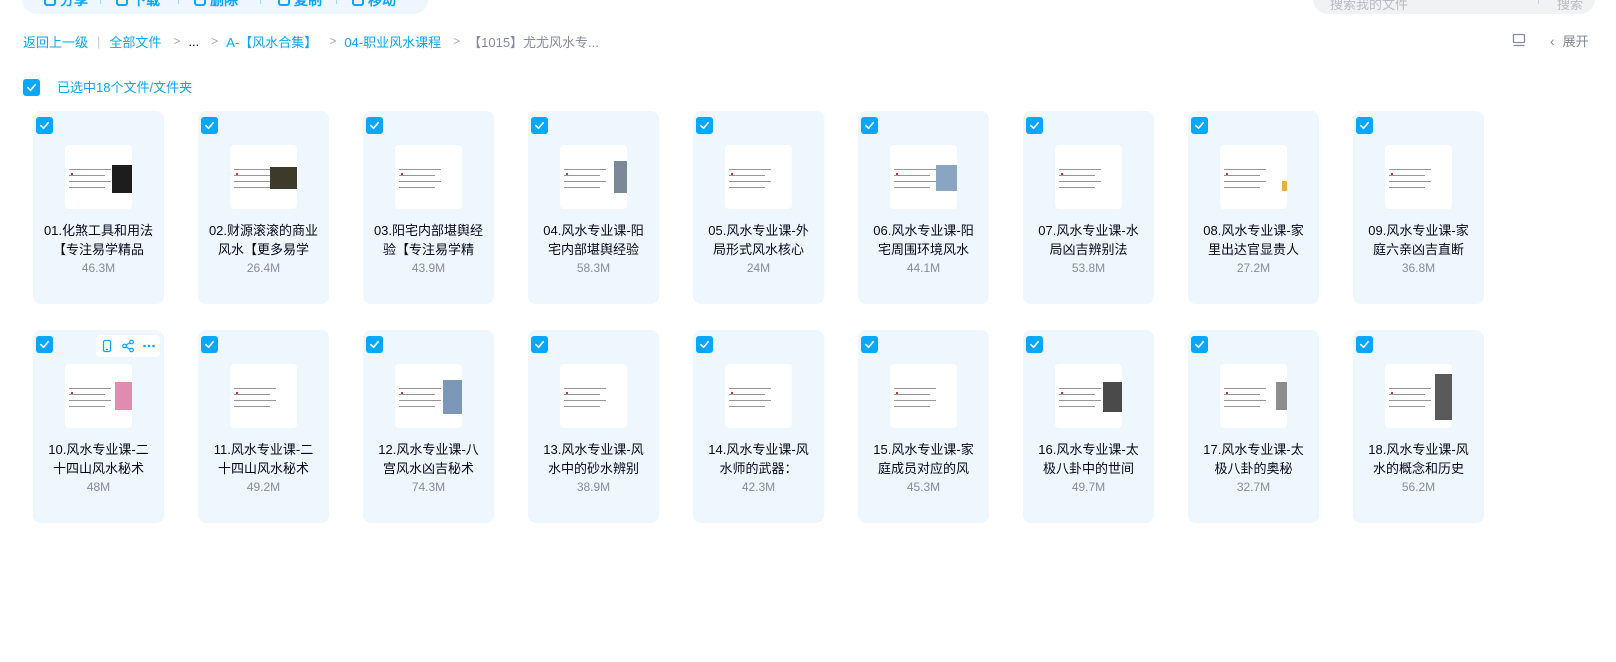 Image resolution: width=1616 pixels, height=662 pixels. Describe the element at coordinates (1253, 240) in the screenshot. I see `file-name: 08.风水专业课-家 里出达官显贵人` at that location.